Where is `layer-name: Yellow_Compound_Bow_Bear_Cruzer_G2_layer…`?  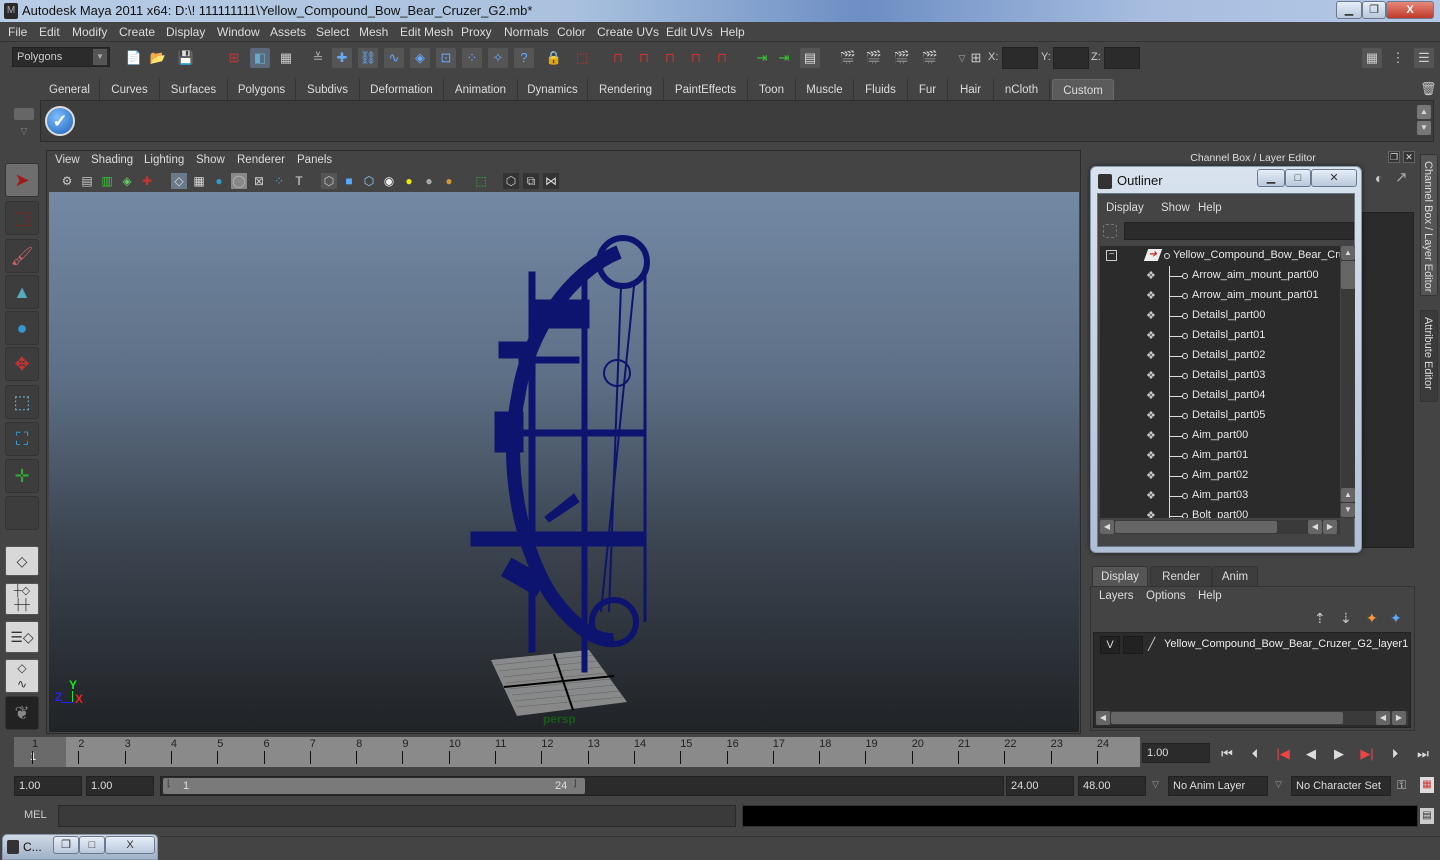
layer-name: Yellow_Compound_Bow_Bear_Cruzer_G2_layer… is located at coordinates (1286, 644).